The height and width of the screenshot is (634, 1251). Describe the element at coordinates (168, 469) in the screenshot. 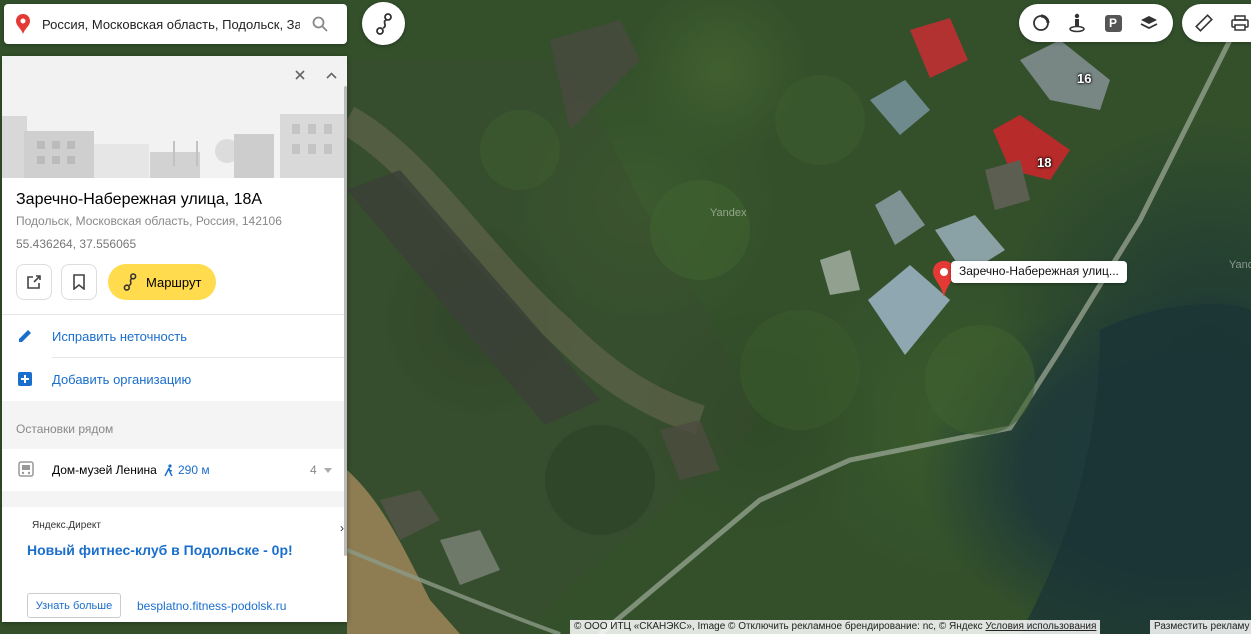

I see `walking-person-icon` at that location.